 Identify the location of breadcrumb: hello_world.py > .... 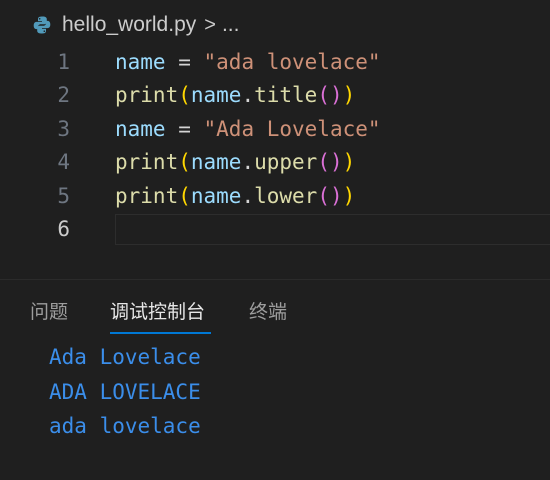
(275, 25).